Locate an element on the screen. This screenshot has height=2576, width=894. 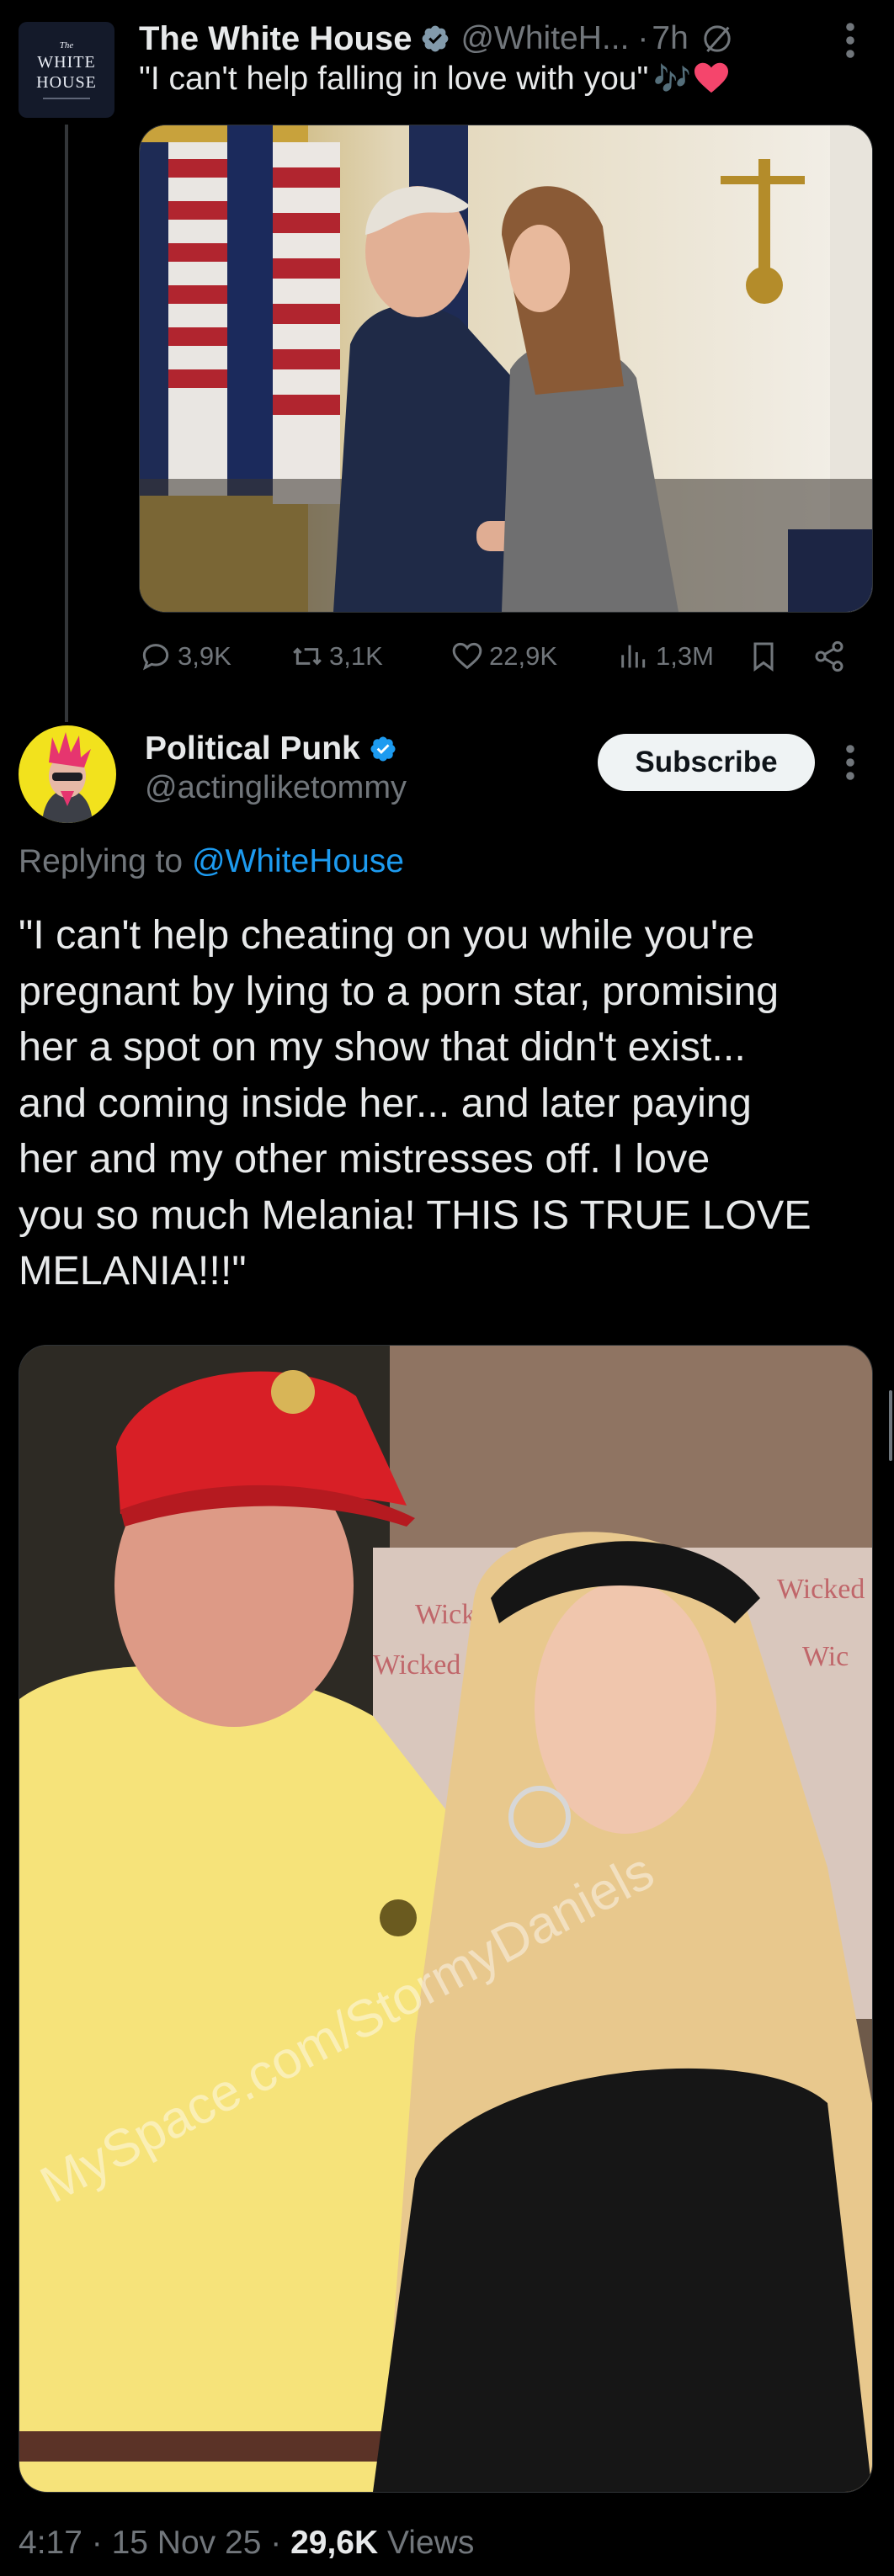
white-house-avatar: The WHITE HOUSE is located at coordinates (66, 70).